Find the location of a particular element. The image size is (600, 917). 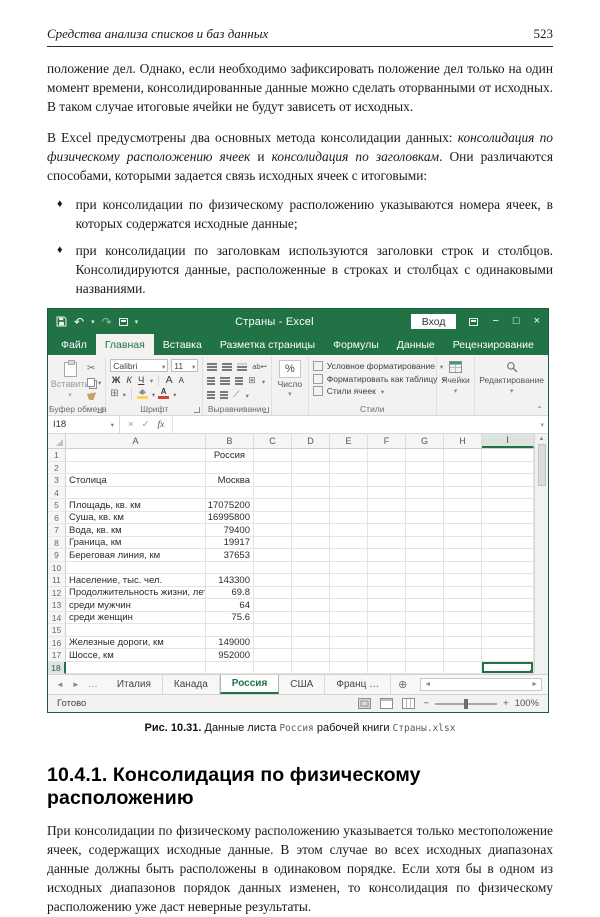

orientation-icon: ⟋ is located at coordinates (236, 394).